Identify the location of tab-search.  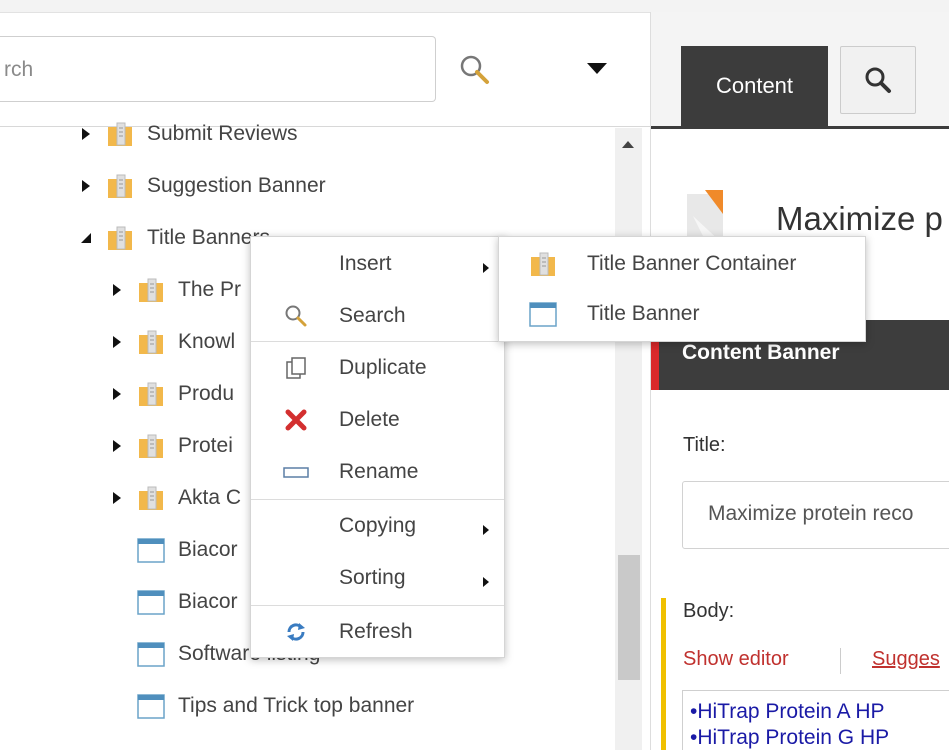
(878, 80).